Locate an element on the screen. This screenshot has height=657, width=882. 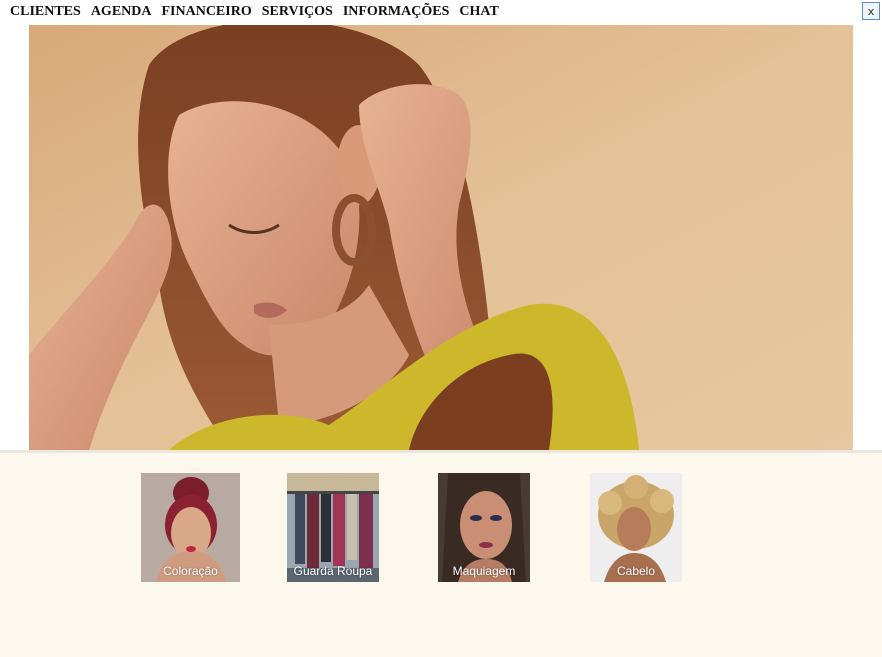
menu-item-clientes: CLIENTES is located at coordinates (45, 12).